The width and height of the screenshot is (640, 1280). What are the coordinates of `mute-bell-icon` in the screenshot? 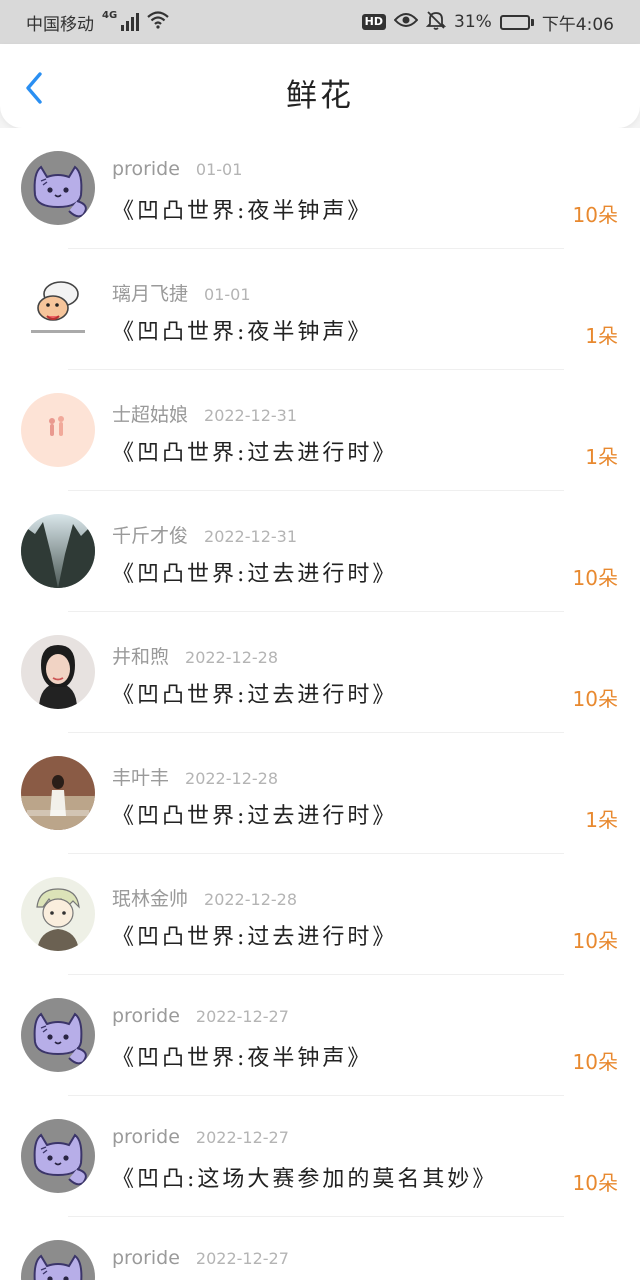 It's located at (436, 22).